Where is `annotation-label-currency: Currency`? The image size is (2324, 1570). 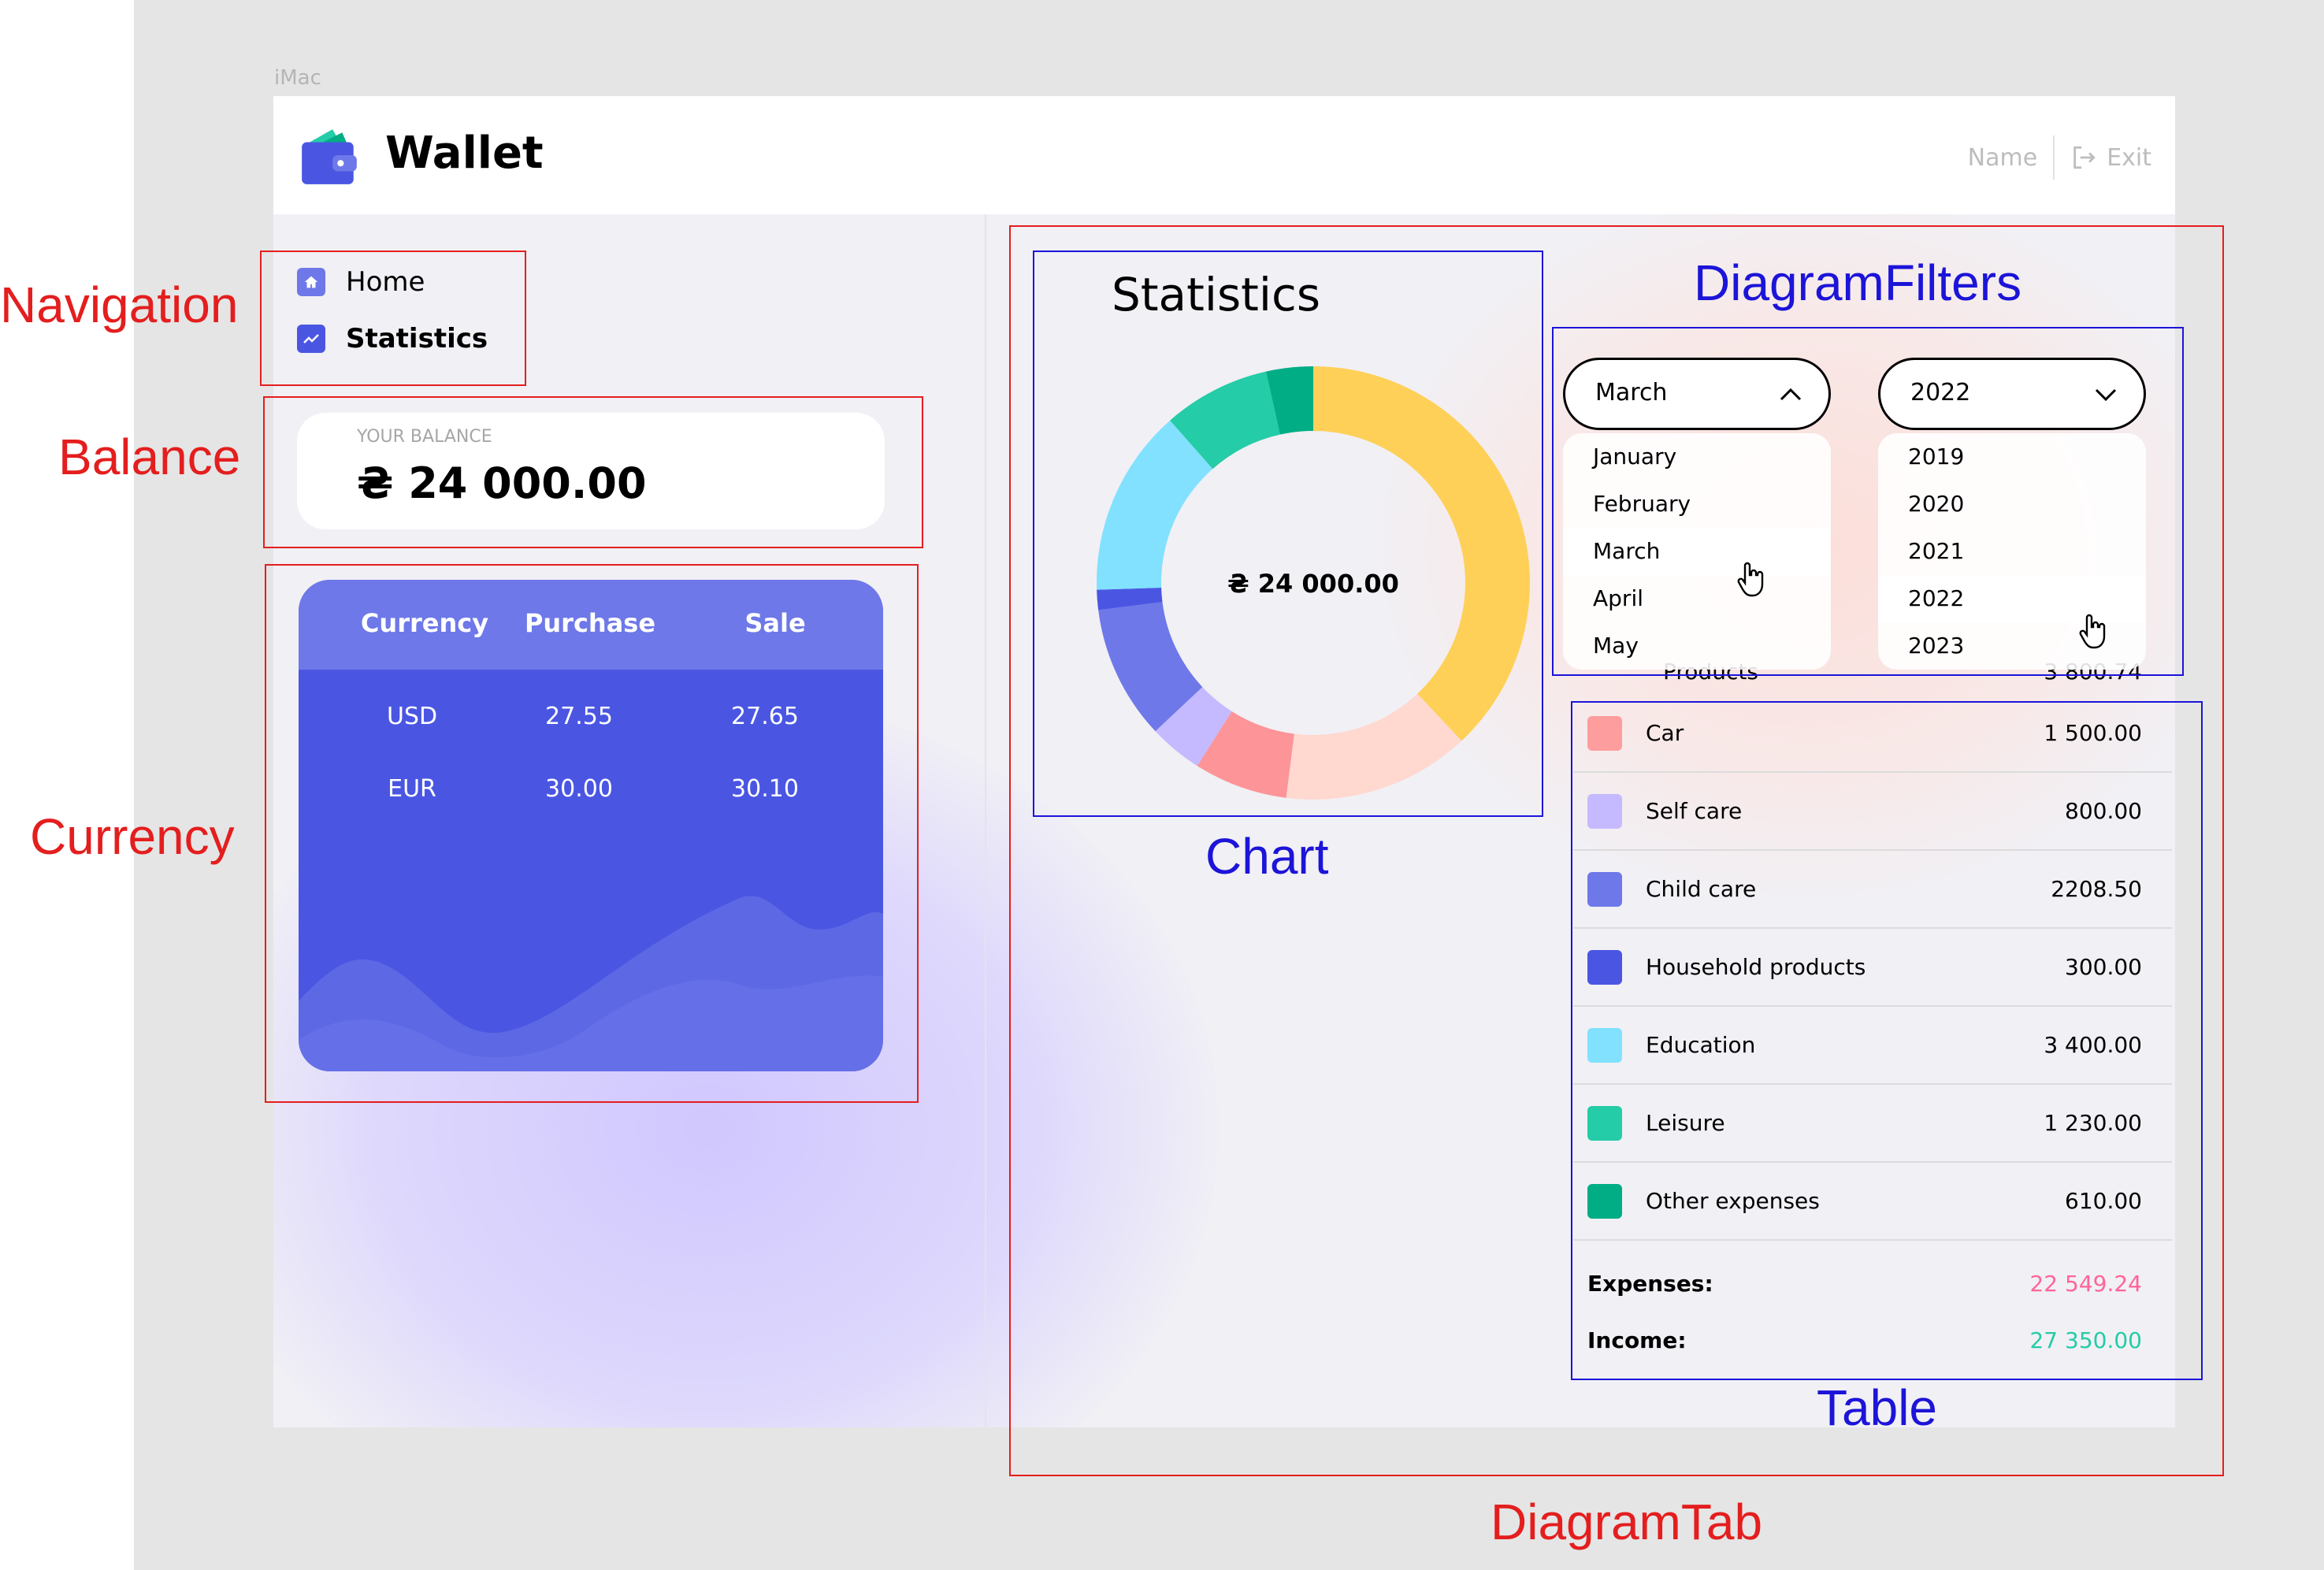
annotation-label-currency: Currency is located at coordinates (132, 837).